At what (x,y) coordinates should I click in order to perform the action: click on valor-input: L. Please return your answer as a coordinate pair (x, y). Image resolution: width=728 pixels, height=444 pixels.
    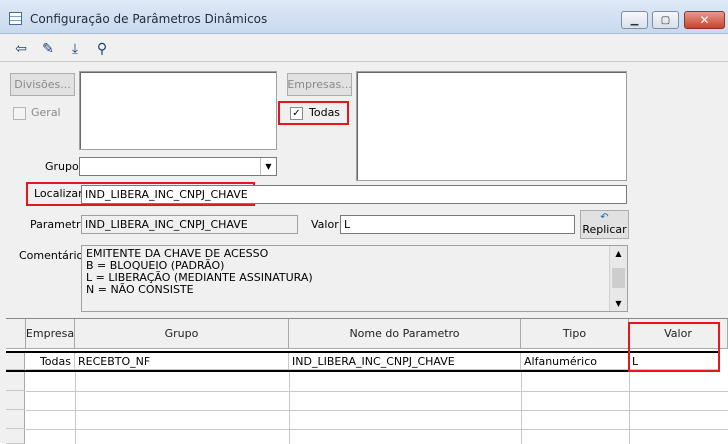
    Looking at the image, I should click on (457, 224).